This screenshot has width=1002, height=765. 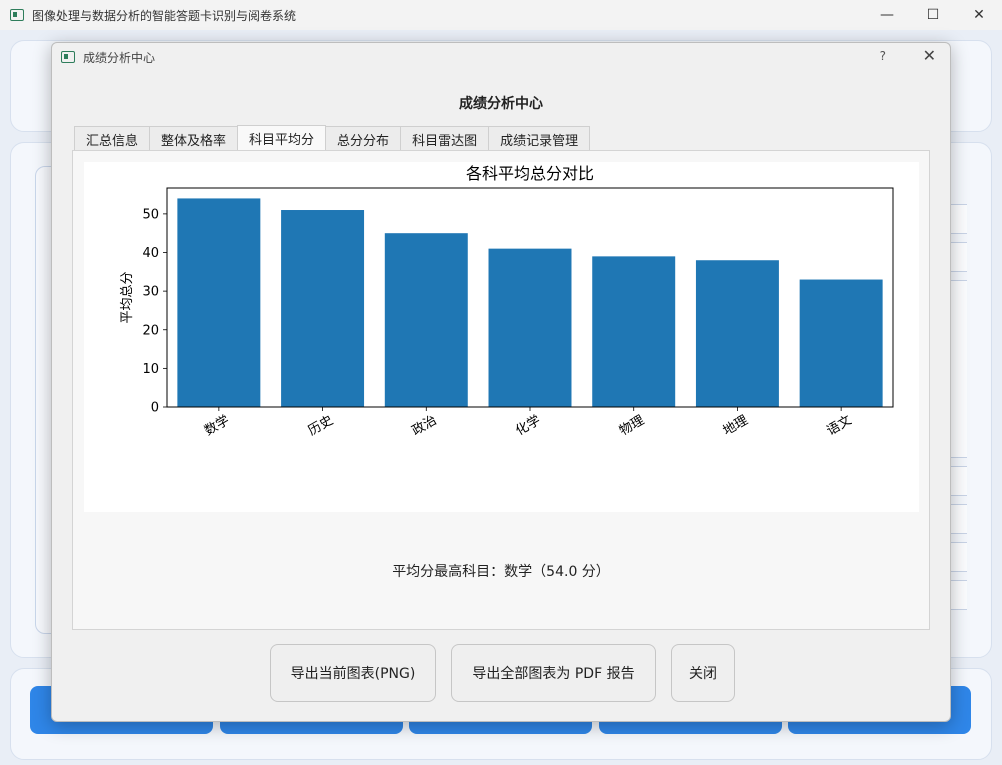 I want to click on window-controls: — ☐ ✕, so click(x=933, y=15).